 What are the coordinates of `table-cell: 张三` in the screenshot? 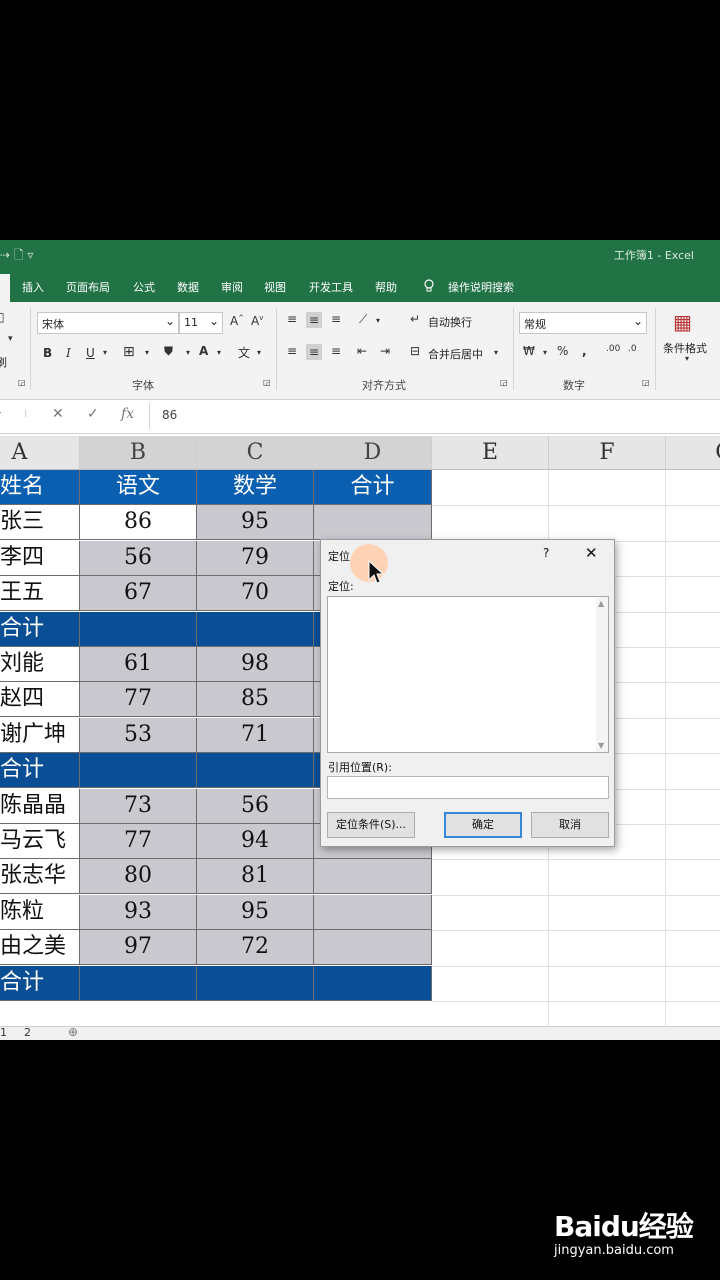 It's located at (40, 523).